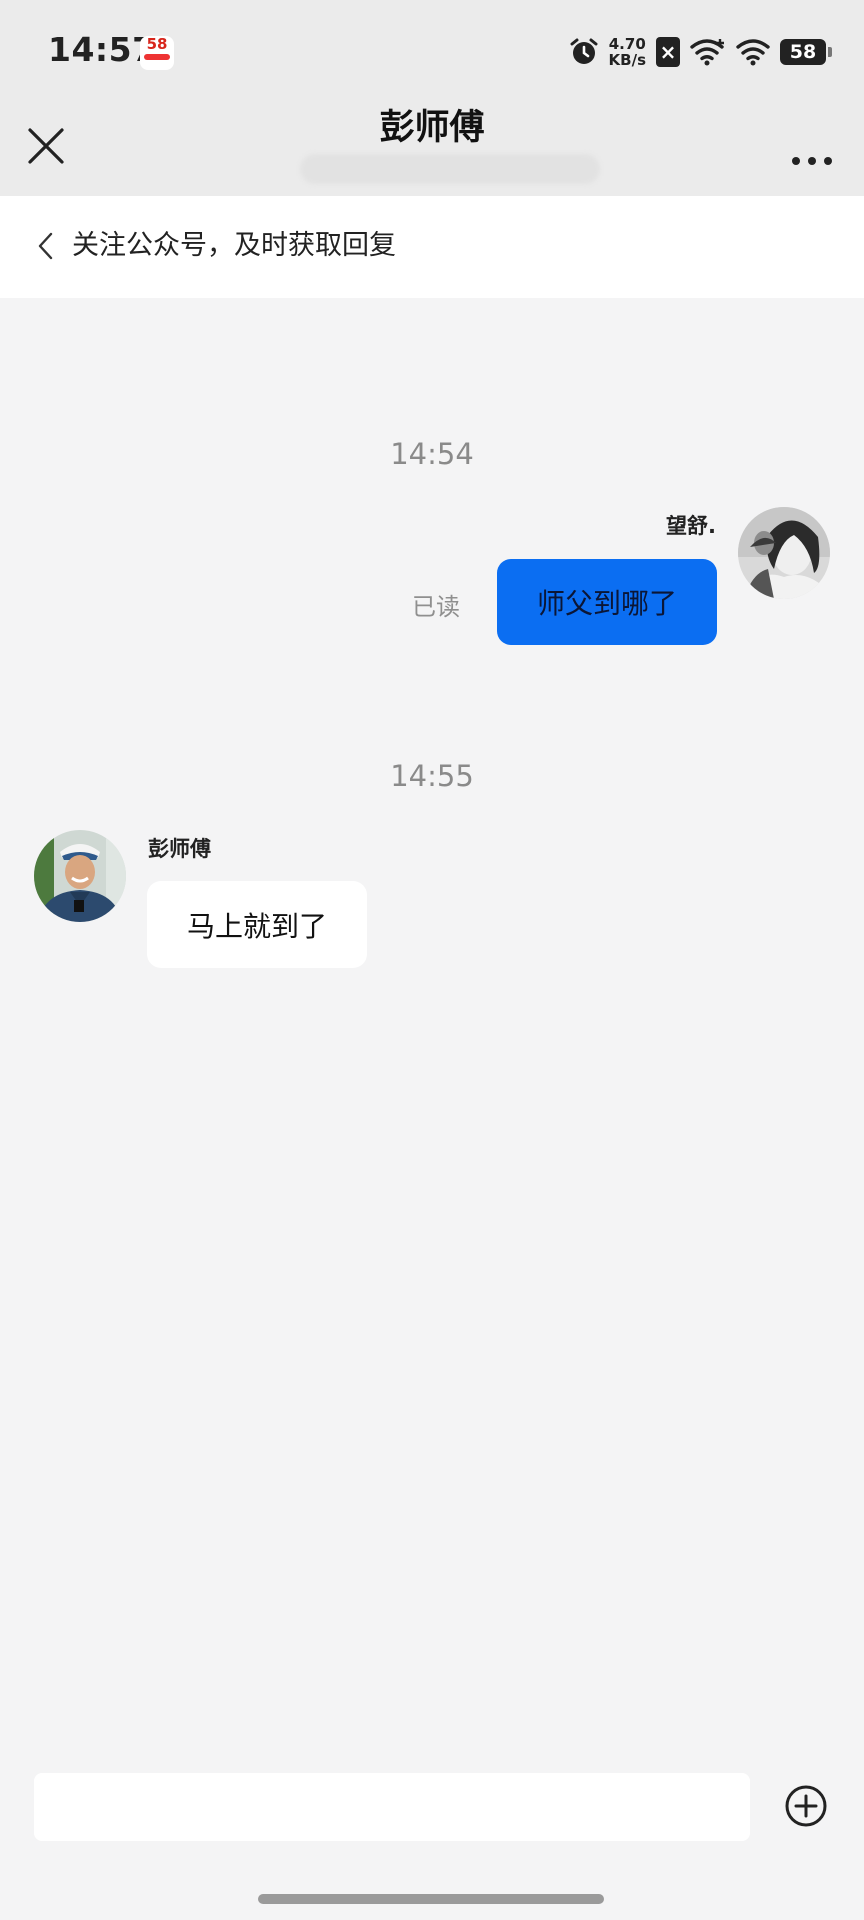 This screenshot has width=864, height=1920. I want to click on message-text: 马上就到了, so click(256, 926).